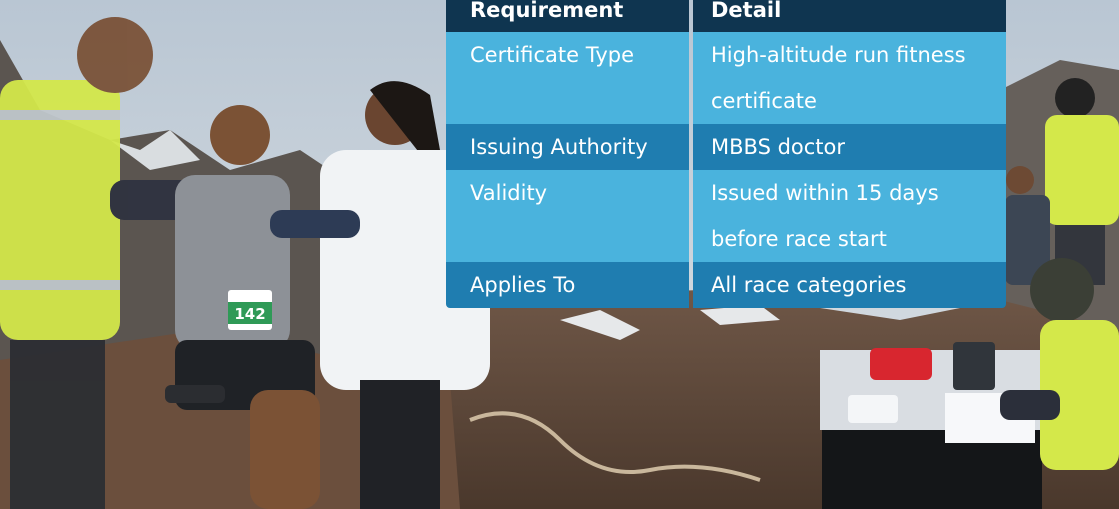 This screenshot has height=509, width=1119. Describe the element at coordinates (567, 55) in the screenshot. I see `cell-requirement-1: Certificate Type` at that location.